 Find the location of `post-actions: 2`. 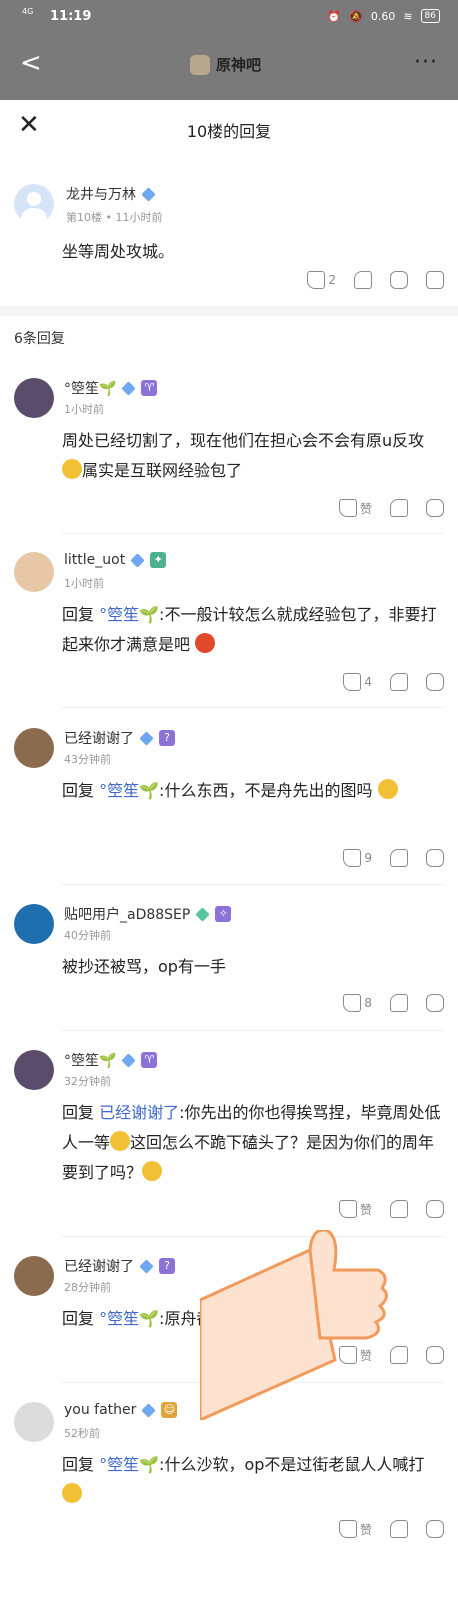

post-actions: 2 is located at coordinates (375, 280).